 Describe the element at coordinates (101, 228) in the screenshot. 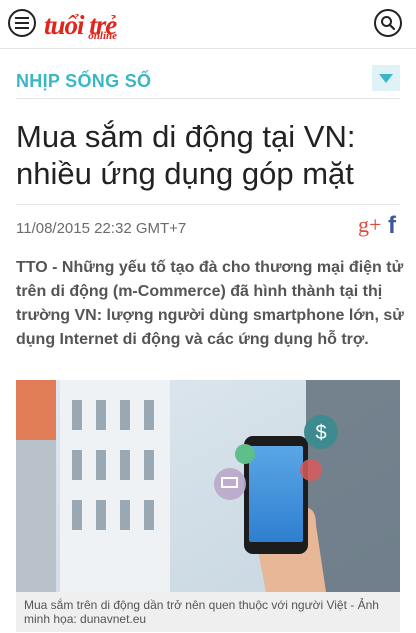

I see `article-datetime: 11/08/2015 22:32 GMT+7` at that location.